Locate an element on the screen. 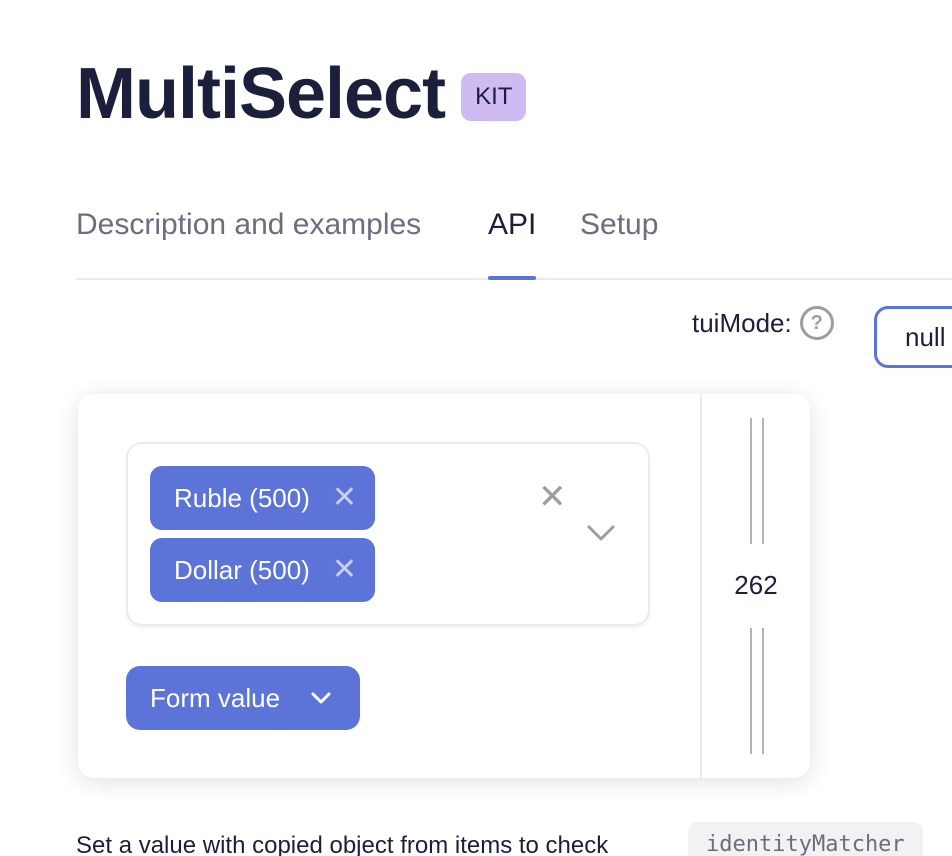  chip-dollar: Dollar (500) ✕ is located at coordinates (262, 570).